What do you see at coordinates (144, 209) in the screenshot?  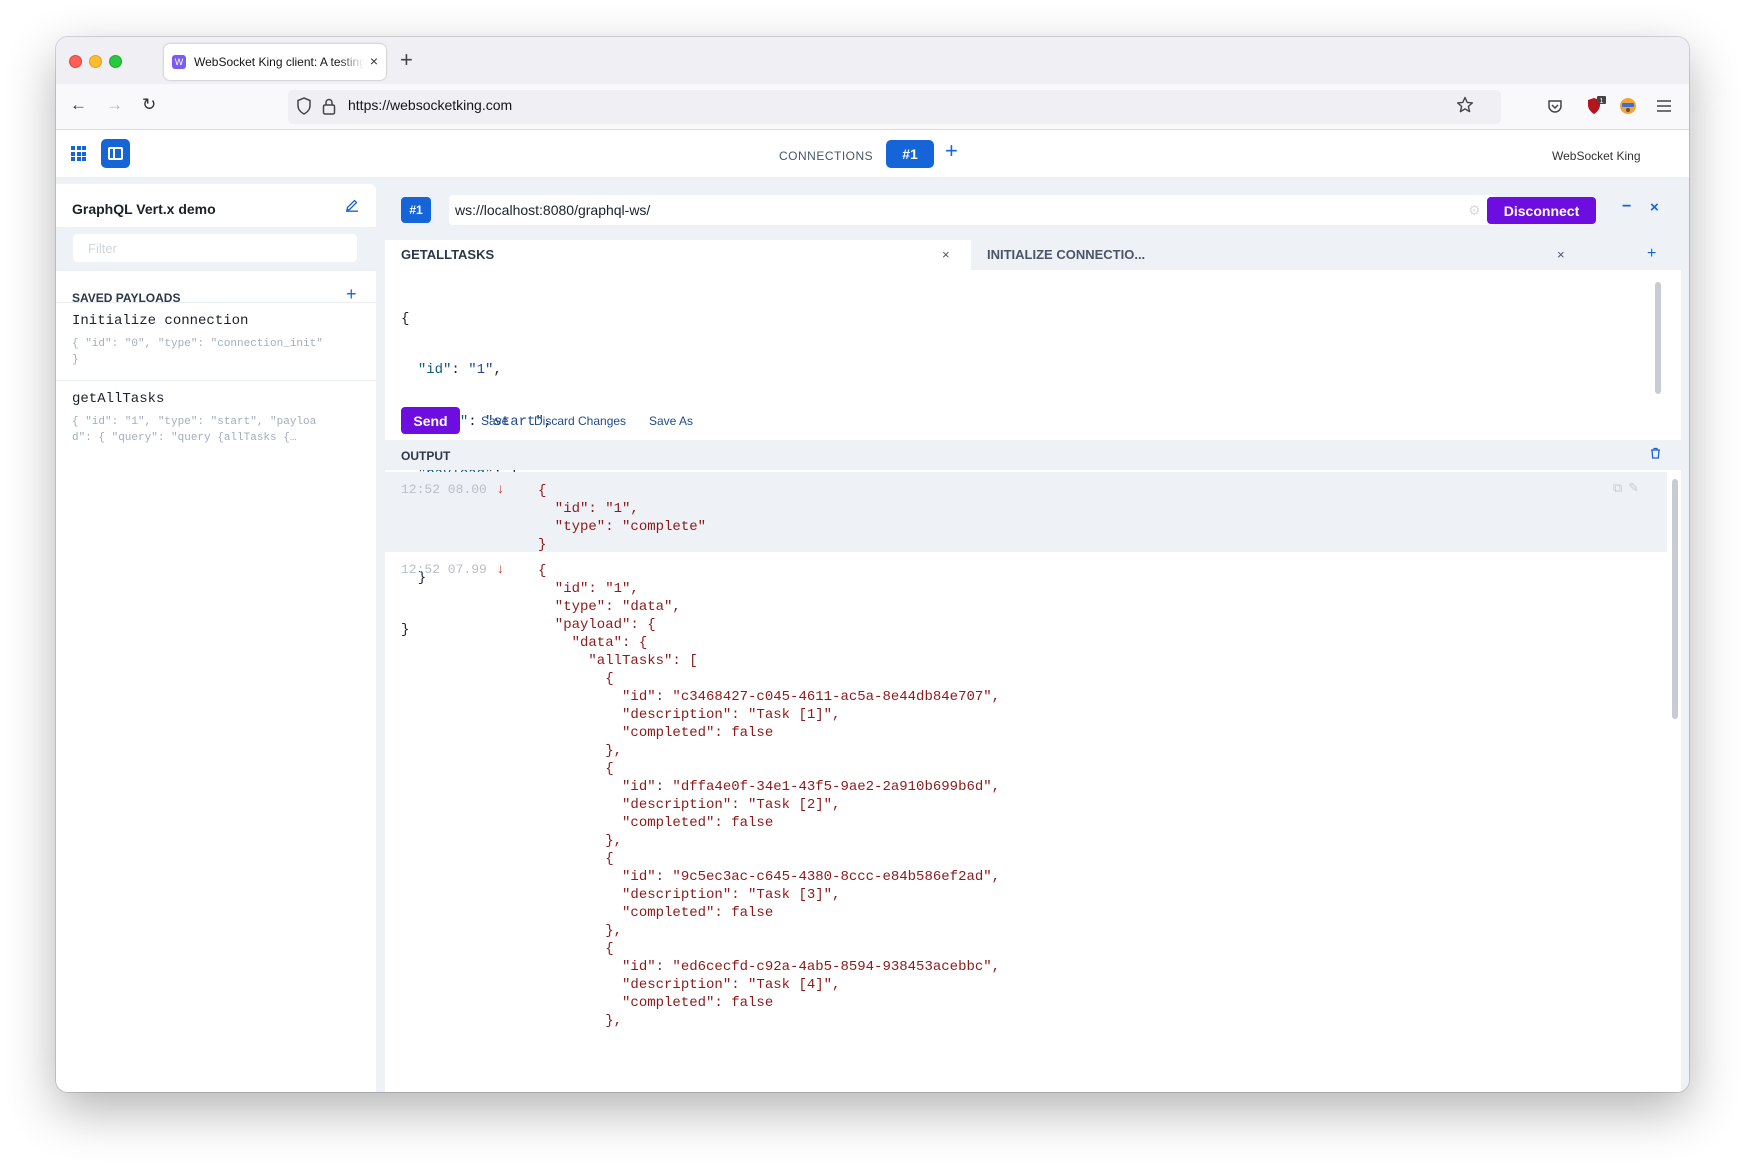 I see `project-title: GraphQL Vert.x demo` at bounding box center [144, 209].